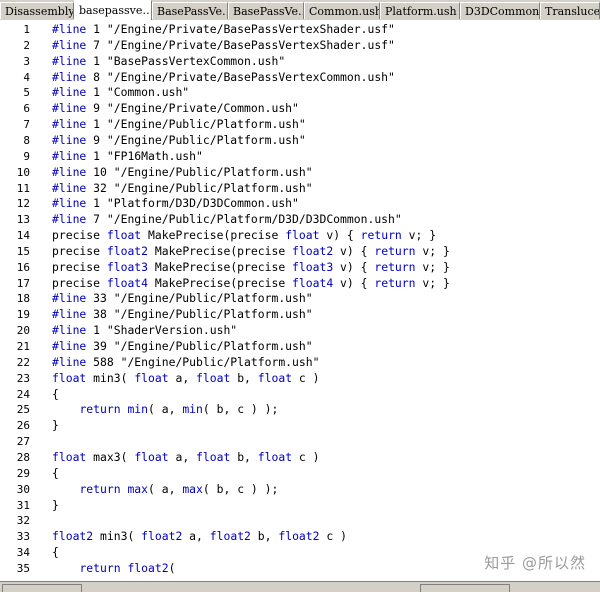  I want to click on line-number: 34, so click(23, 553).